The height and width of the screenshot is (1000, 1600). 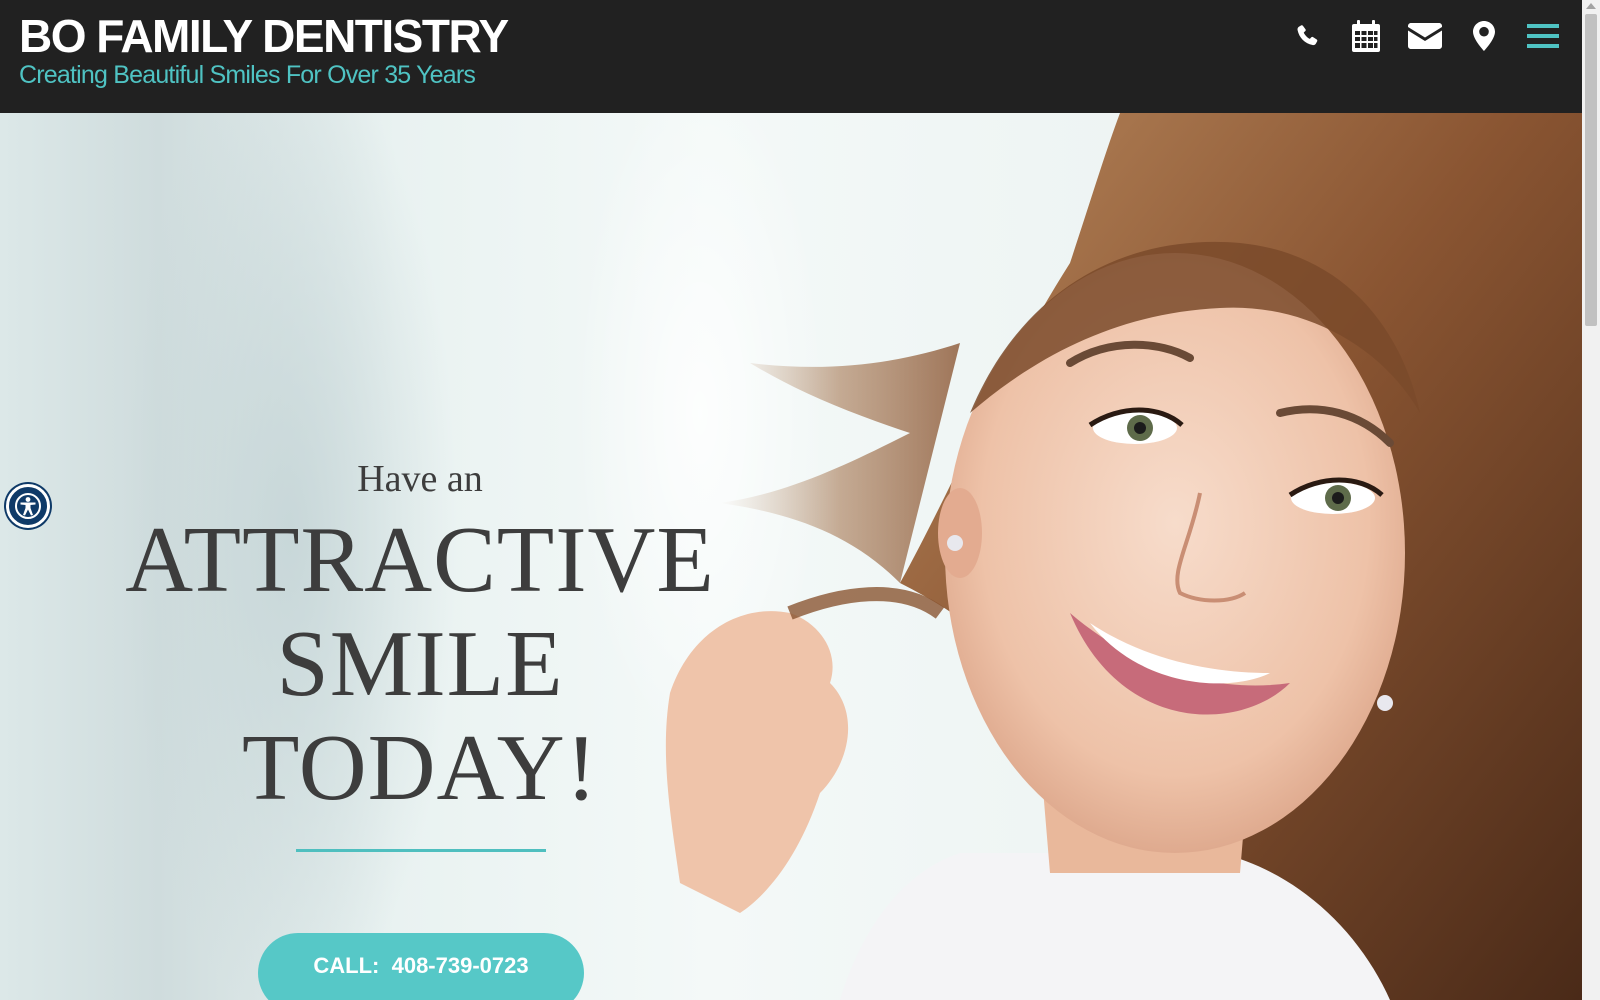 What do you see at coordinates (264, 36) in the screenshot?
I see `site-title: BO FAMILY DENTISTRY` at bounding box center [264, 36].